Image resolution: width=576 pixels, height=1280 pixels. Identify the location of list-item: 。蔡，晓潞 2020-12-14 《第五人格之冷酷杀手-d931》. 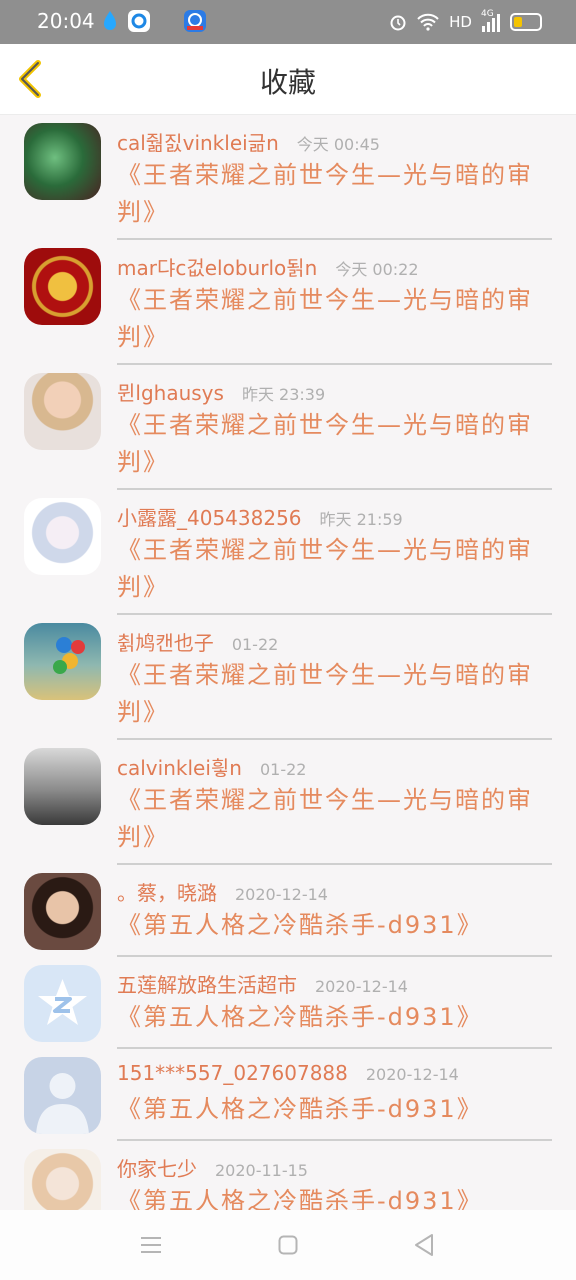
(288, 911).